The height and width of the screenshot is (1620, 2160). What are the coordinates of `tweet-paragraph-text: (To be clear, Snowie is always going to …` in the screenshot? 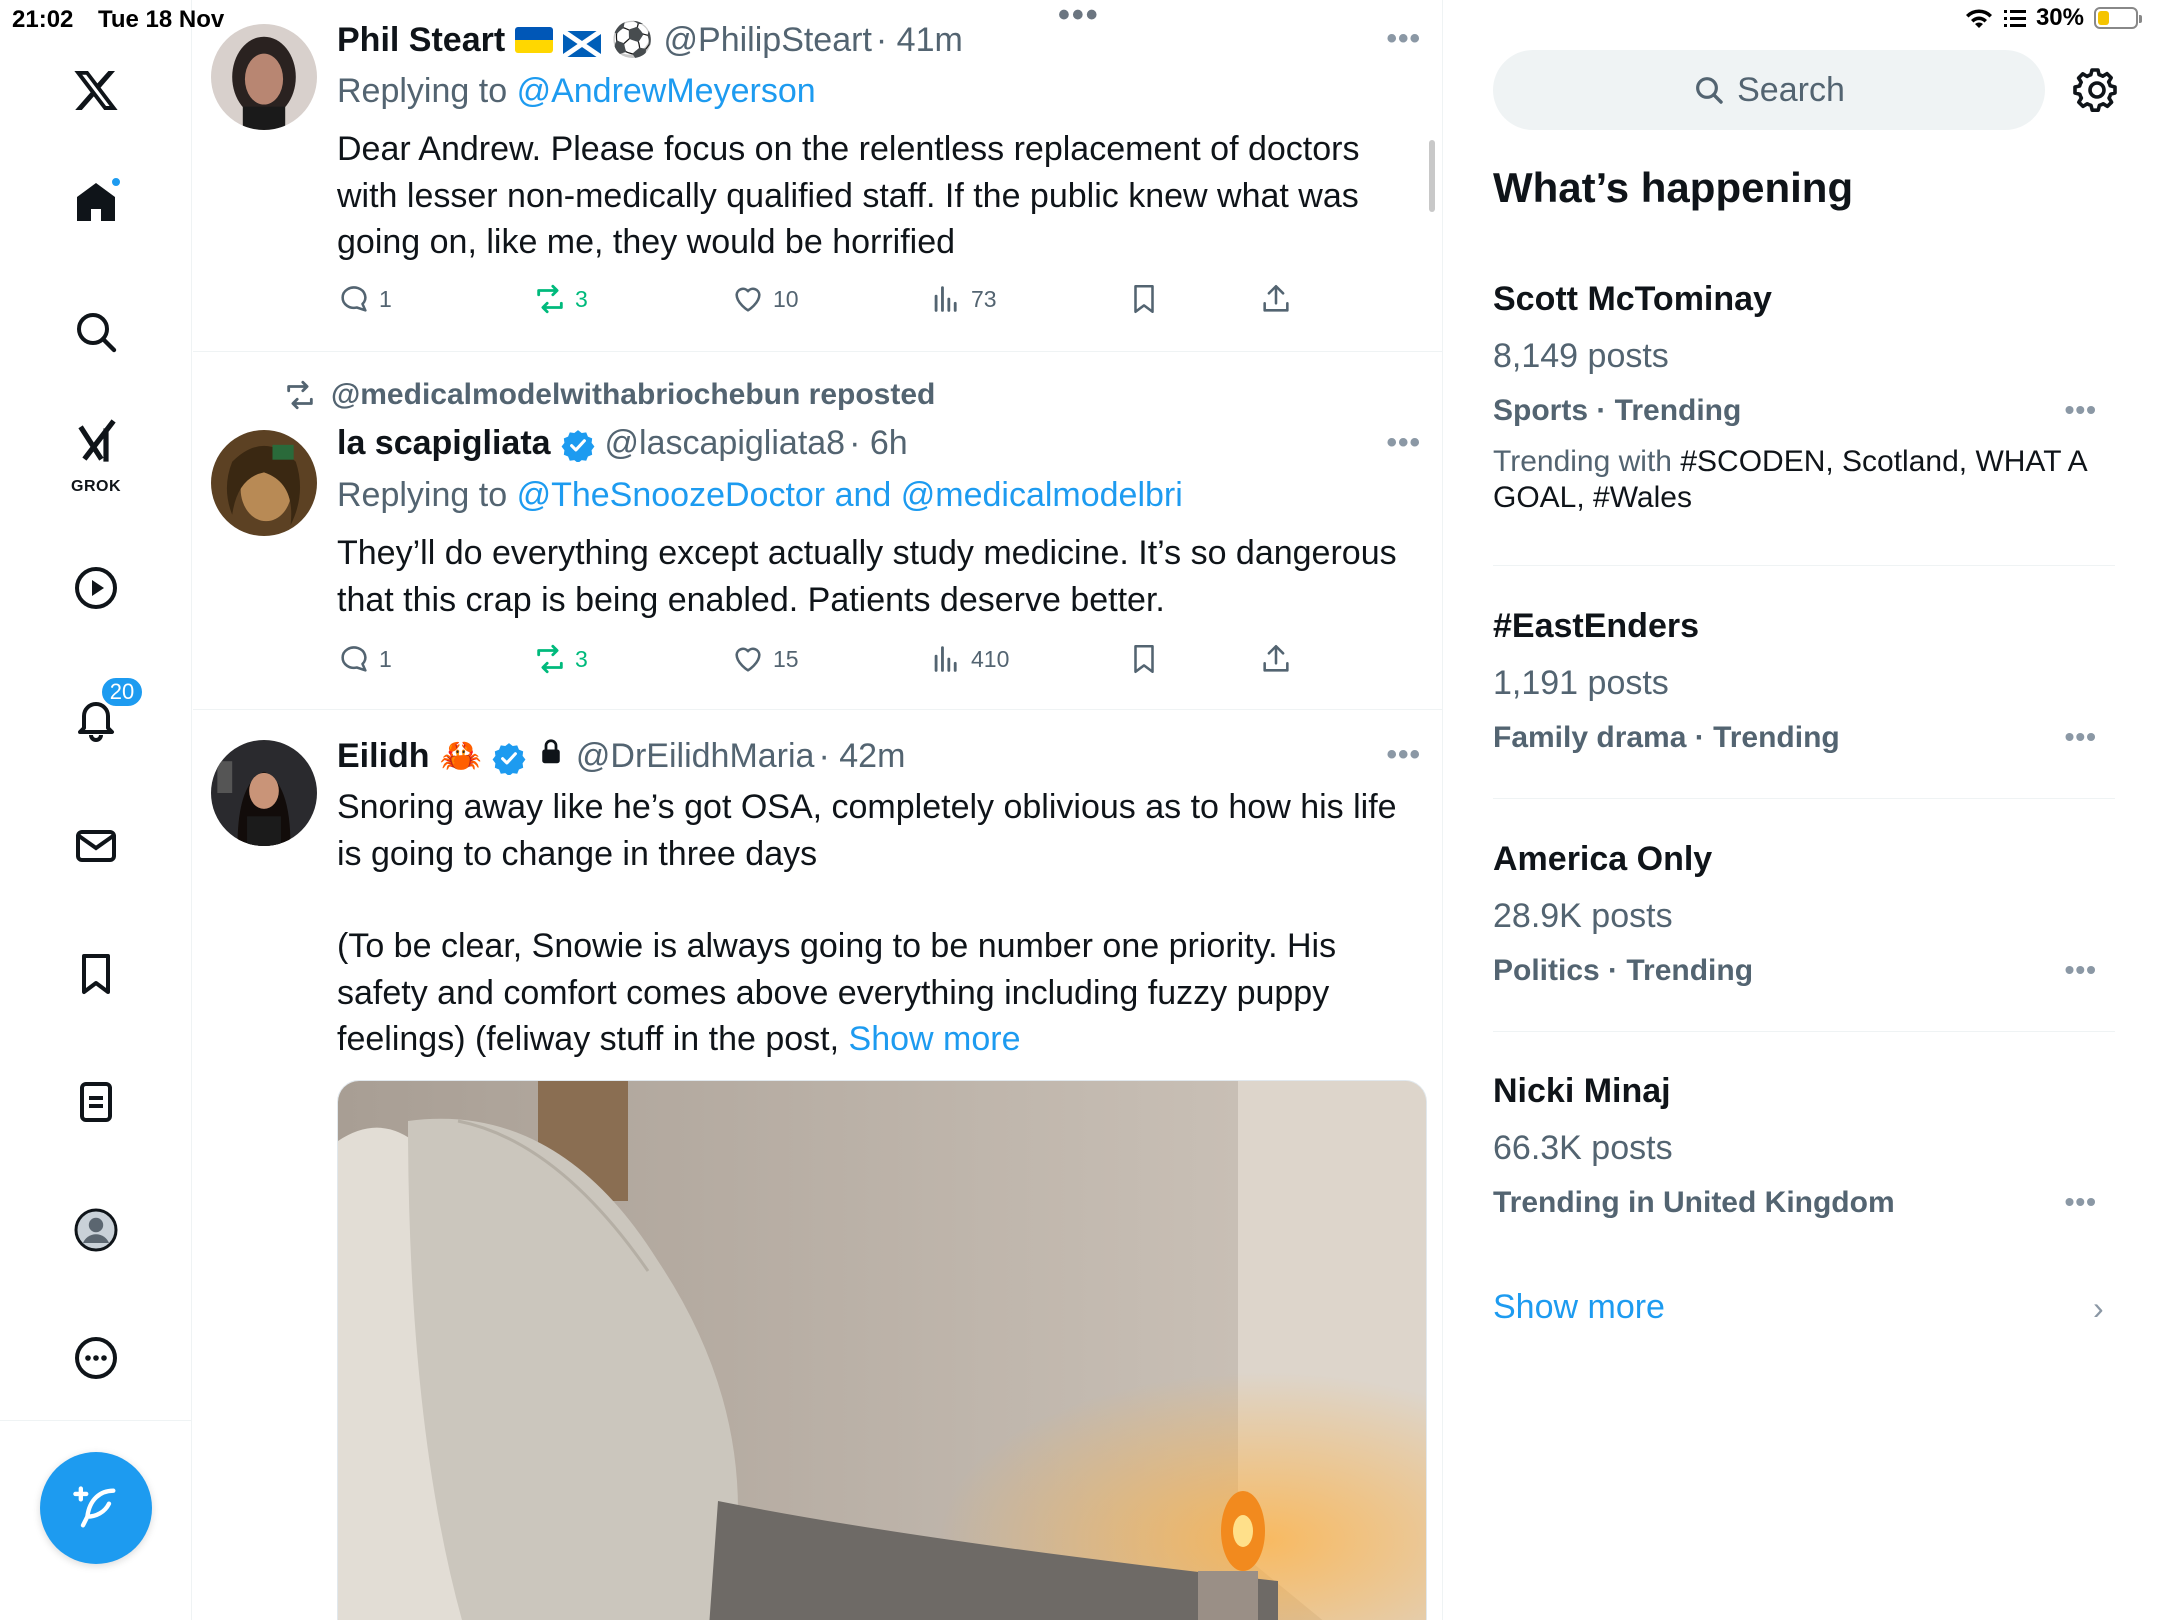 It's located at (837, 992).